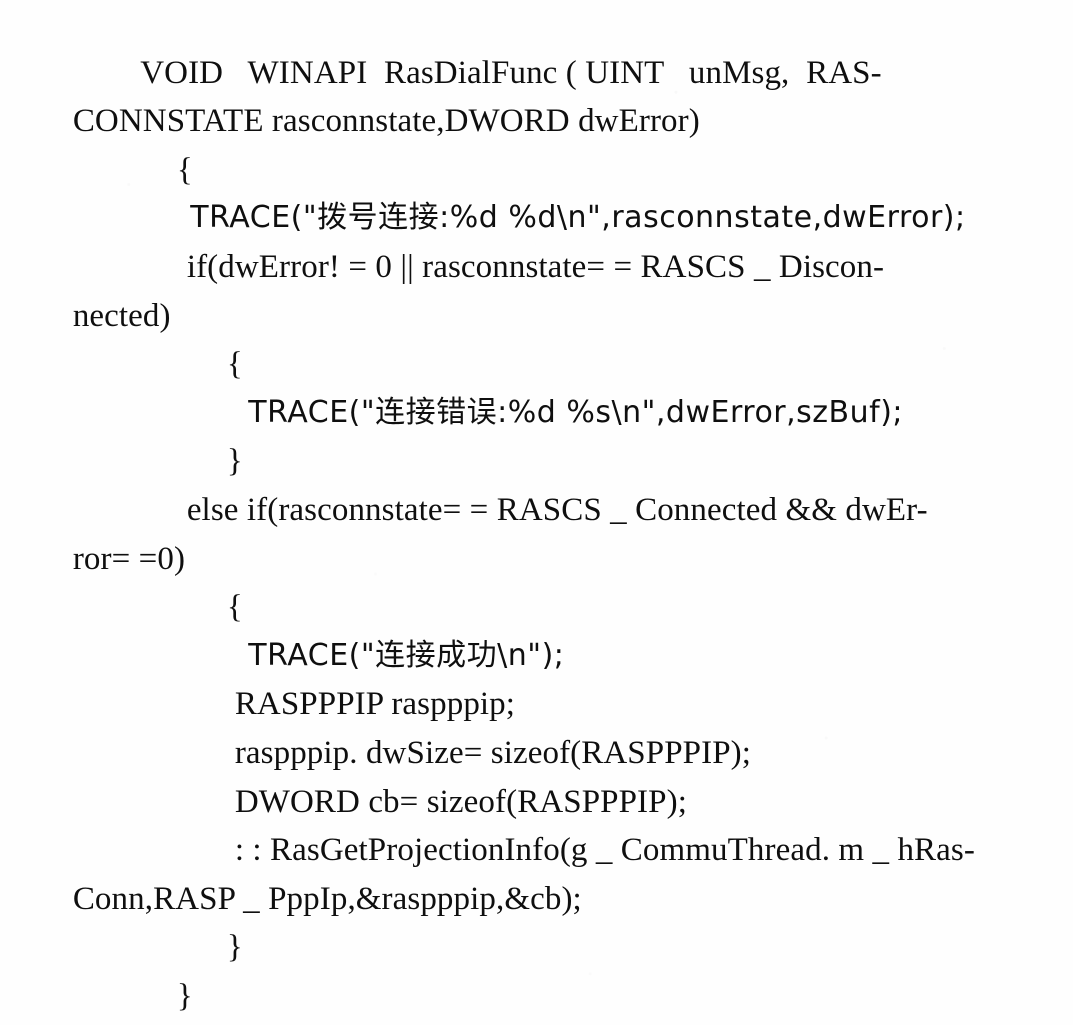 The width and height of the screenshot is (1073, 1025). Describe the element at coordinates (536, 531) in the screenshot. I see `code-line: ror= =0)` at that location.